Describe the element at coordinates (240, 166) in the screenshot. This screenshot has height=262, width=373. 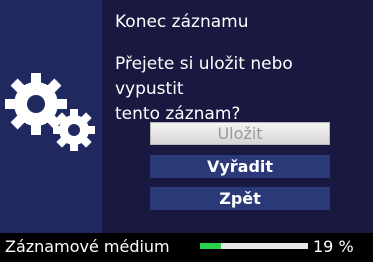
I see `discard-button: Vyřadit` at that location.